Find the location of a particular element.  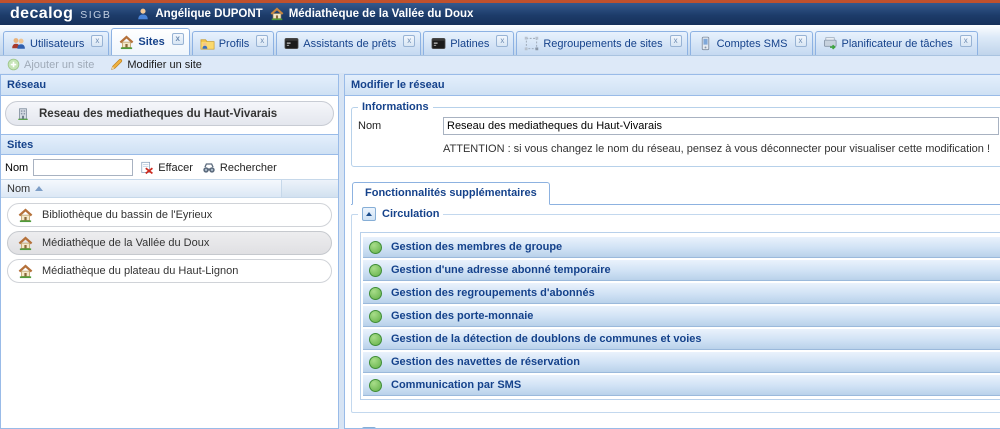

current-user-name: Angélique DUPONT is located at coordinates (209, 14).